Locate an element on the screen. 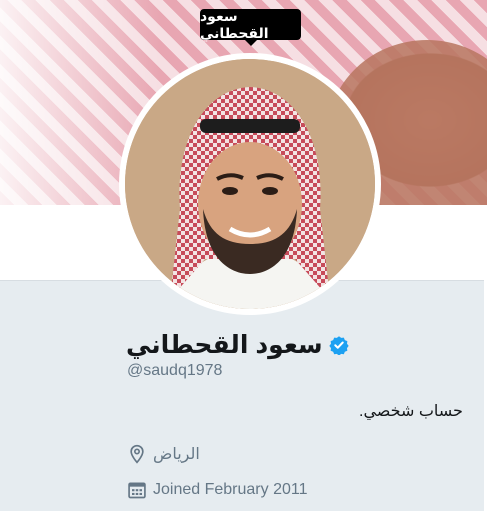 The width and height of the screenshot is (487, 511). tooltip-text: سعود القحطاني is located at coordinates (234, 24).